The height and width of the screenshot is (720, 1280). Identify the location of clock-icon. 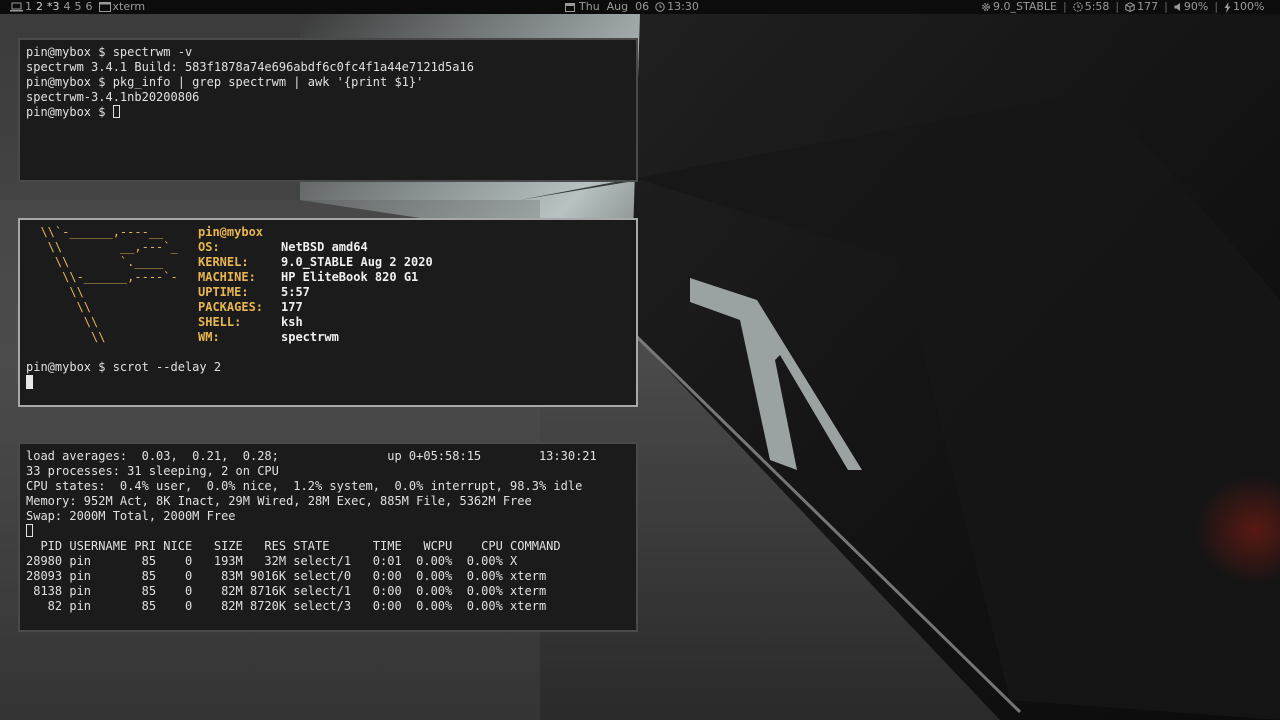
(660, 7).